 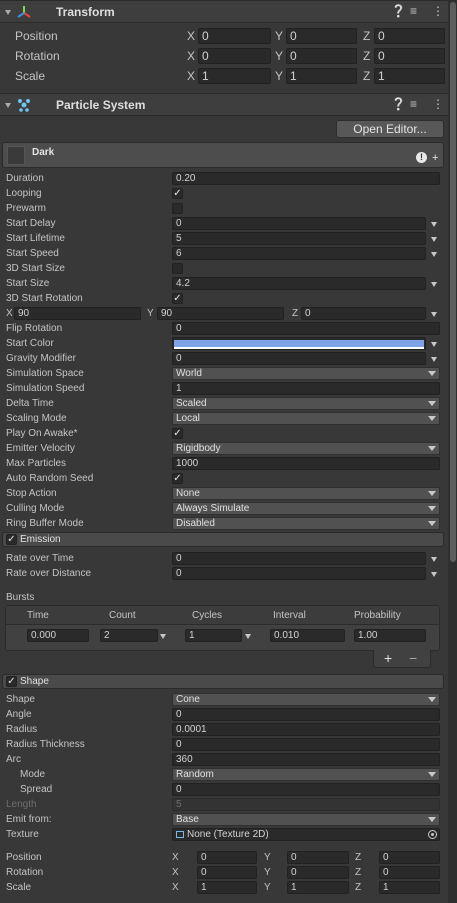 I want to click on start-lifetime-field: 5, so click(x=299, y=238).